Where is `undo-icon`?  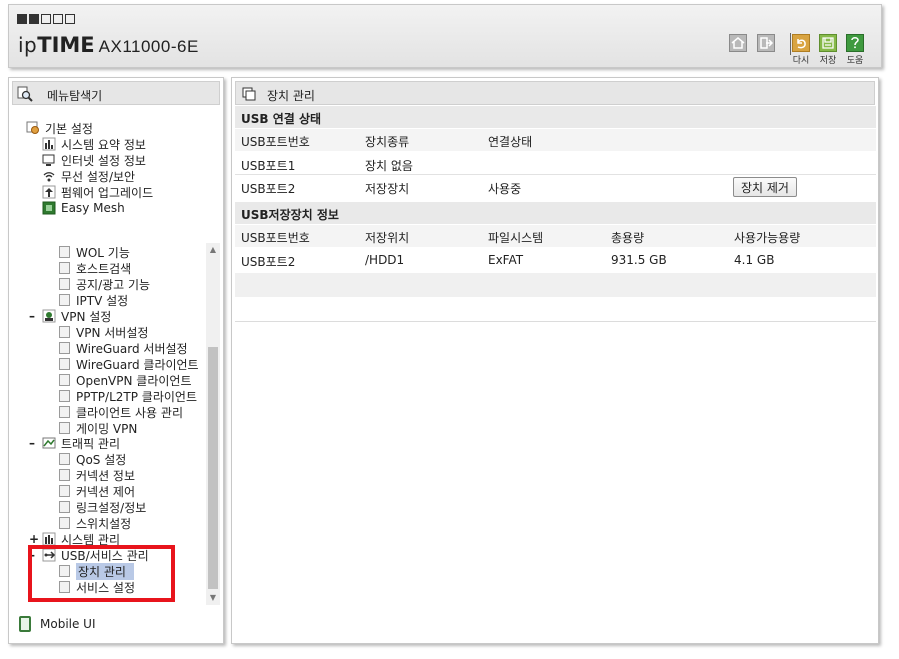 undo-icon is located at coordinates (801, 43).